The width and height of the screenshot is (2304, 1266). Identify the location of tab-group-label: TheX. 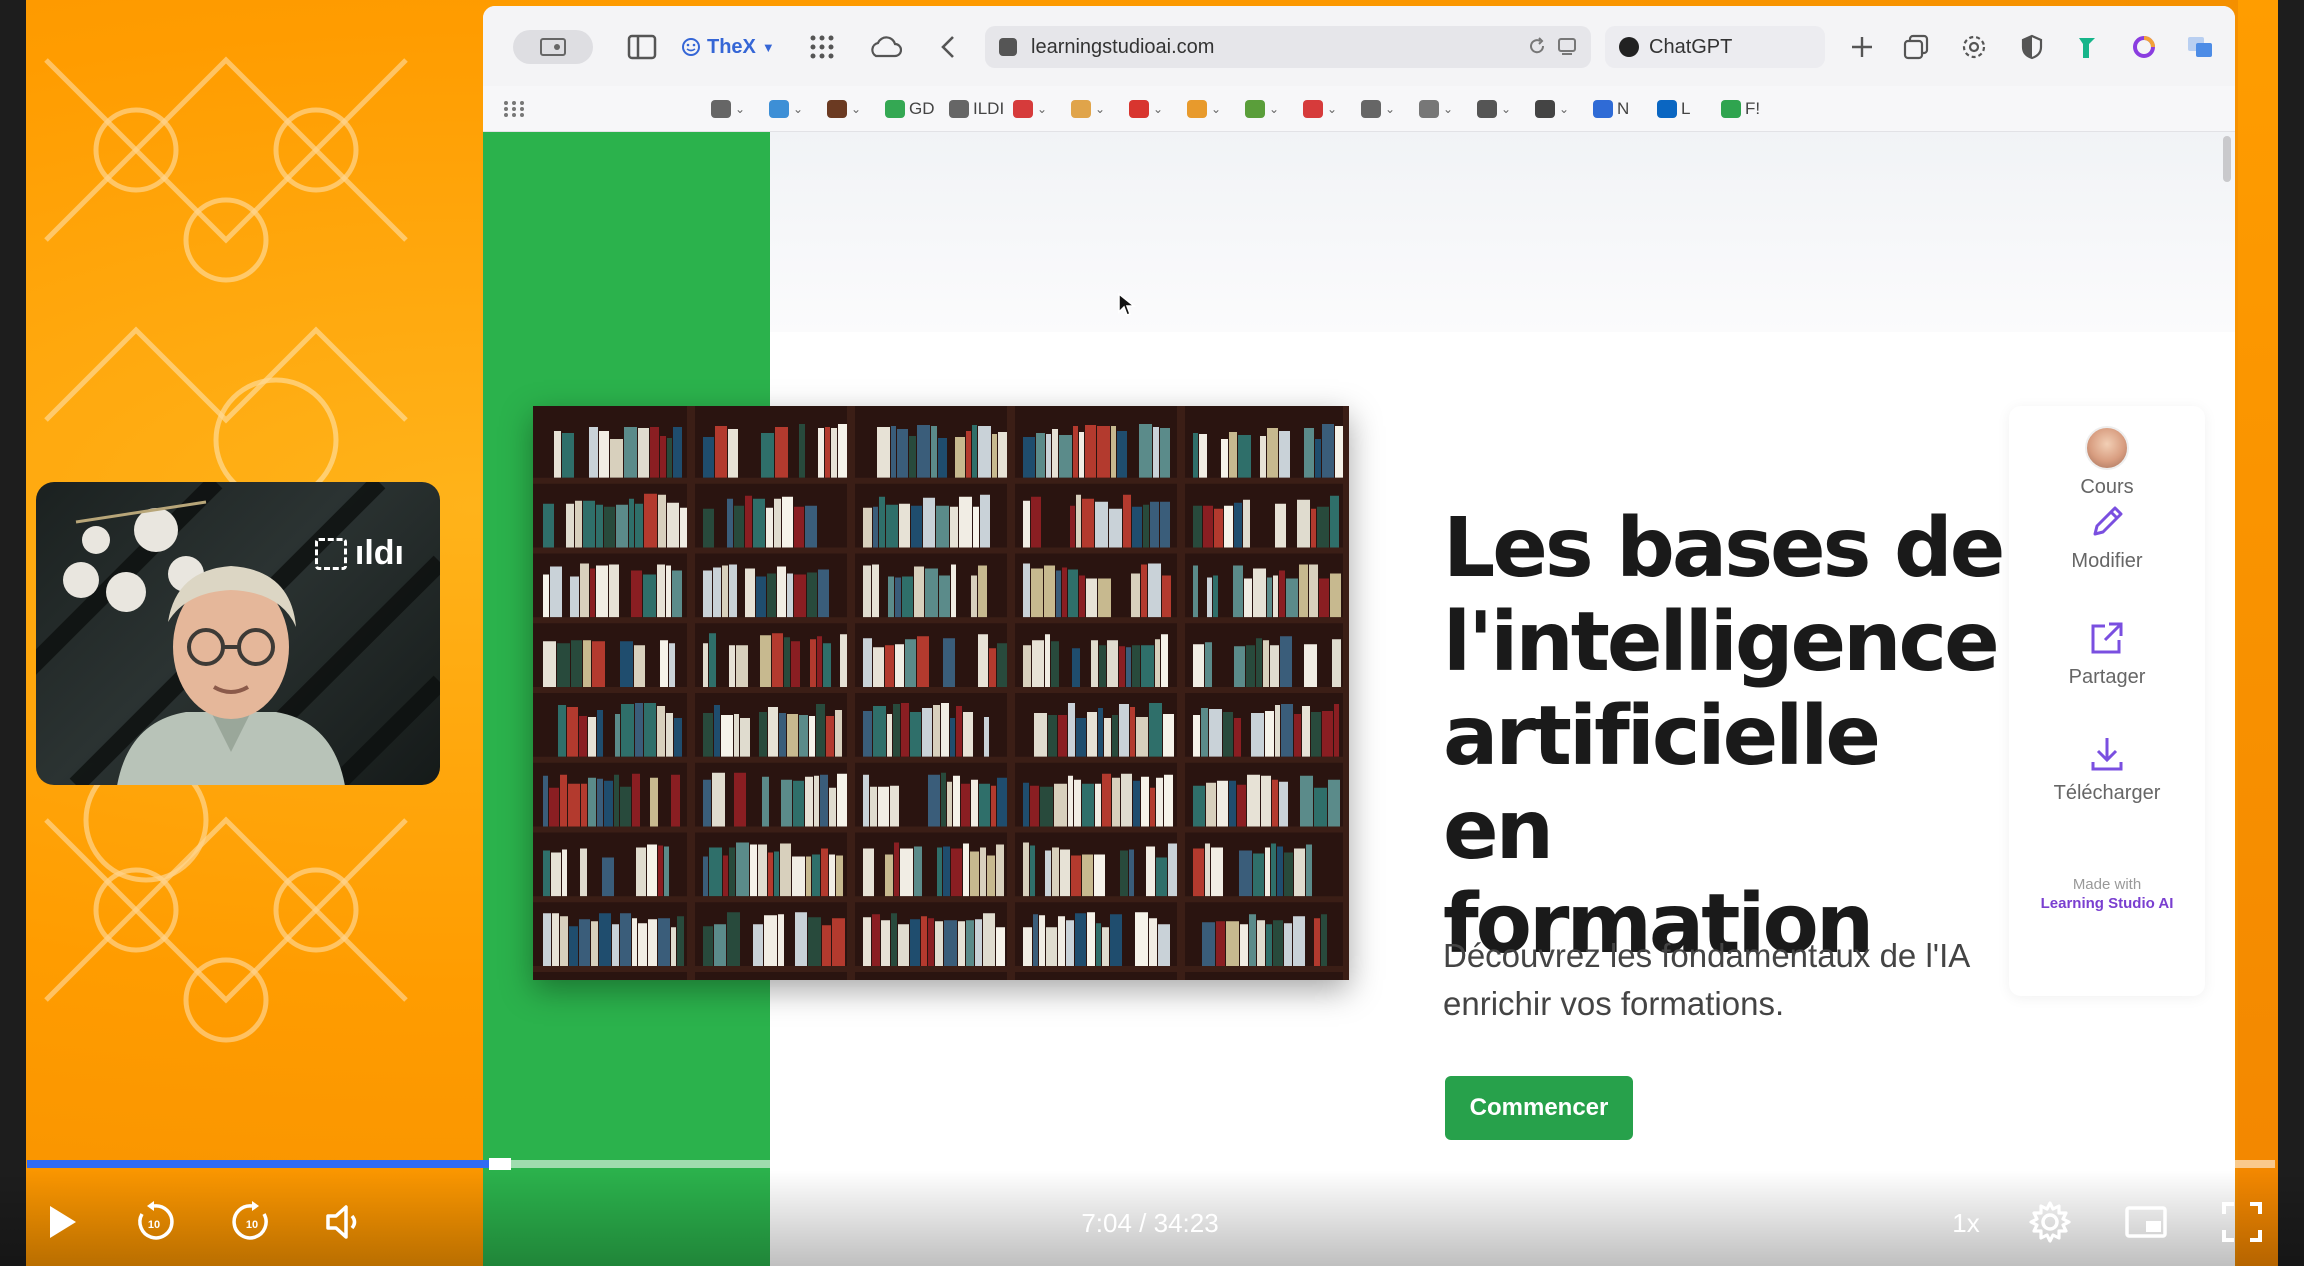
(731, 46).